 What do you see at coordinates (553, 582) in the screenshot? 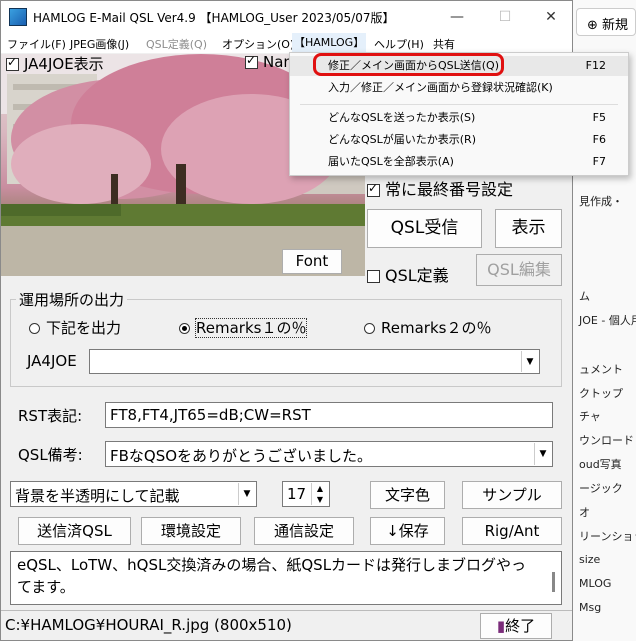
I see `scroll-thumb` at bounding box center [553, 582].